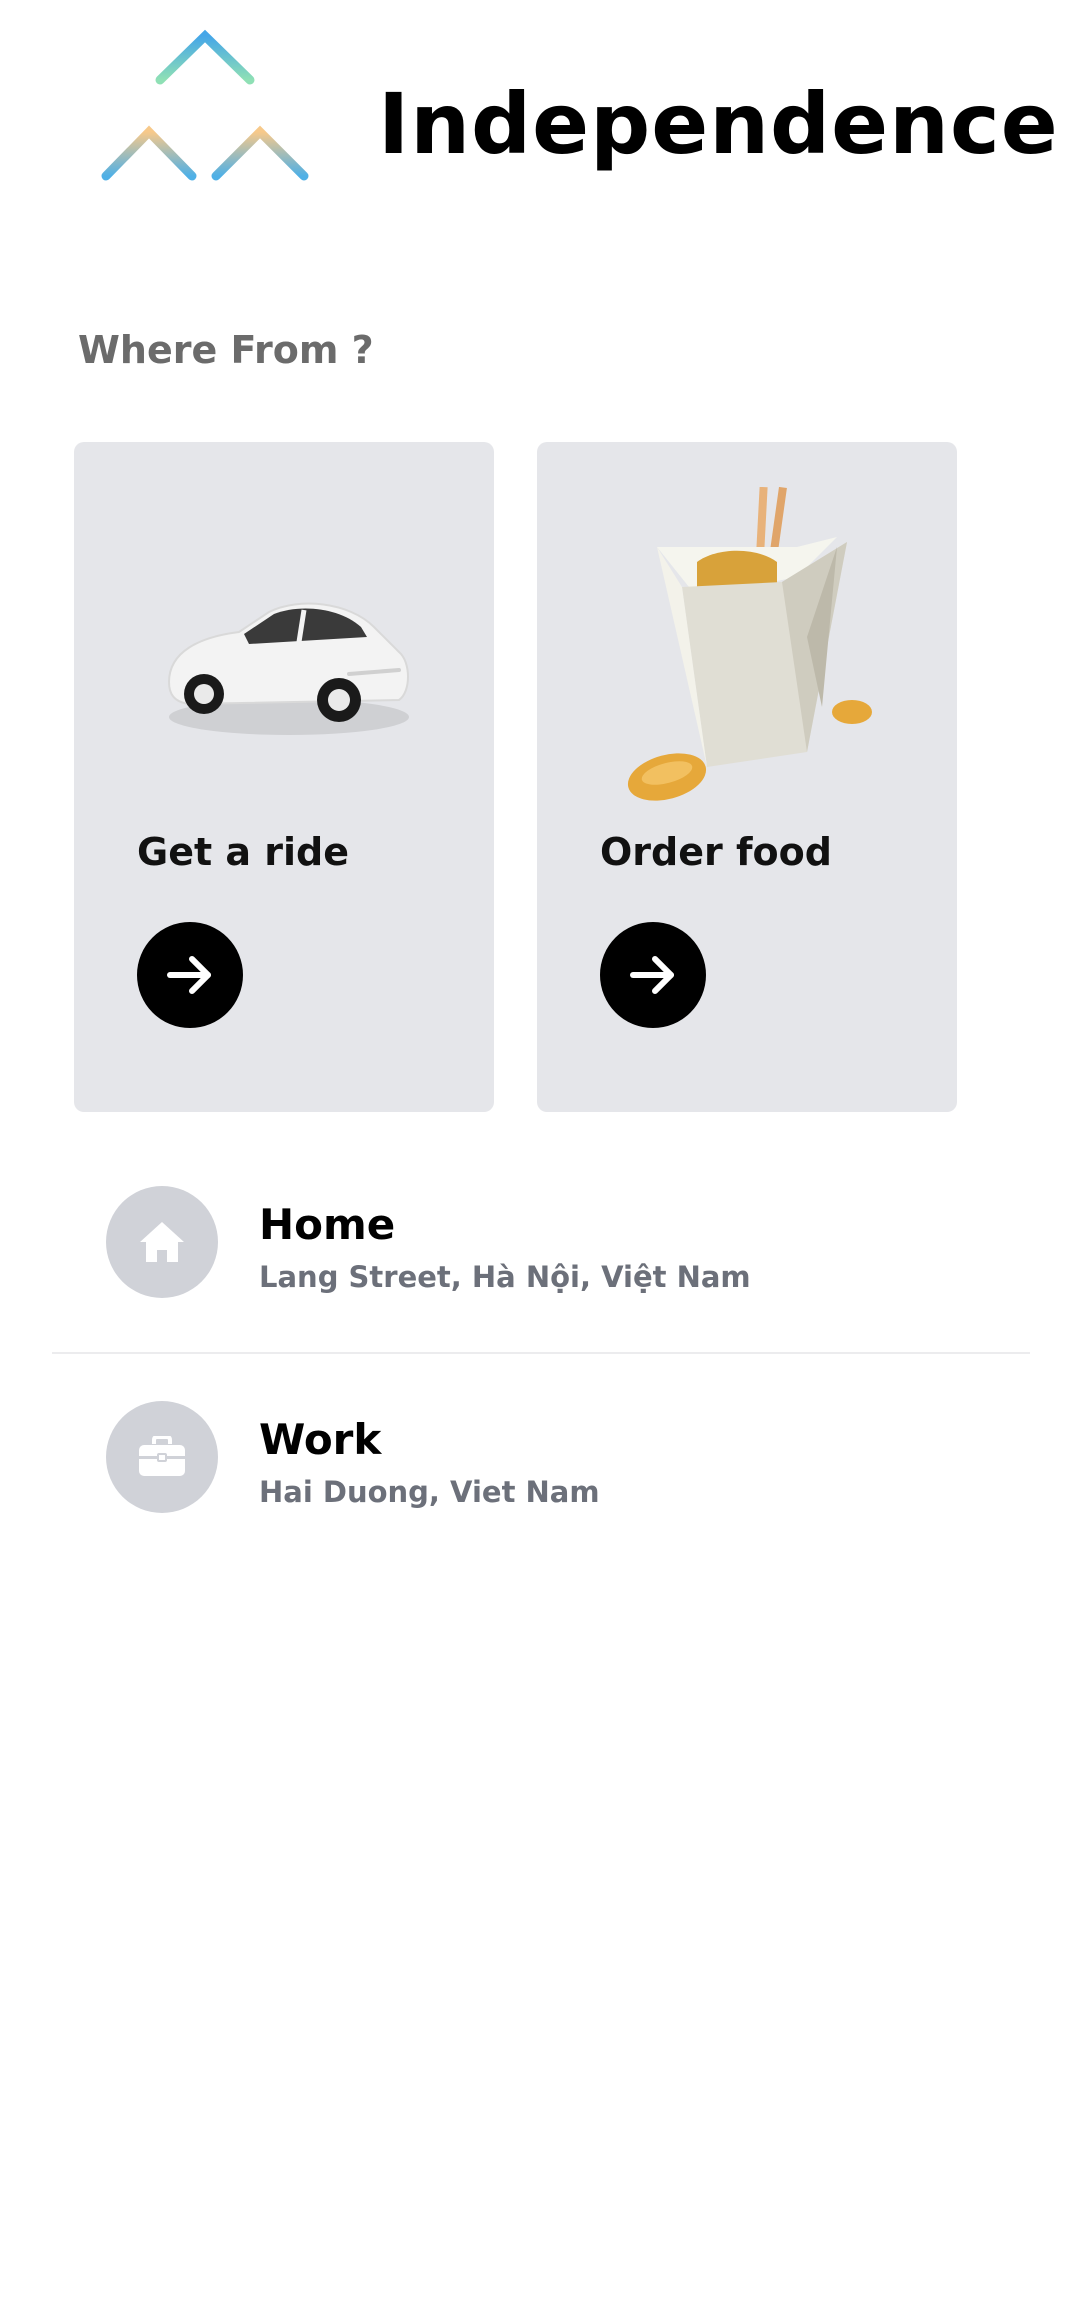  Describe the element at coordinates (718, 124) in the screenshot. I see `app-title: Independence` at that location.